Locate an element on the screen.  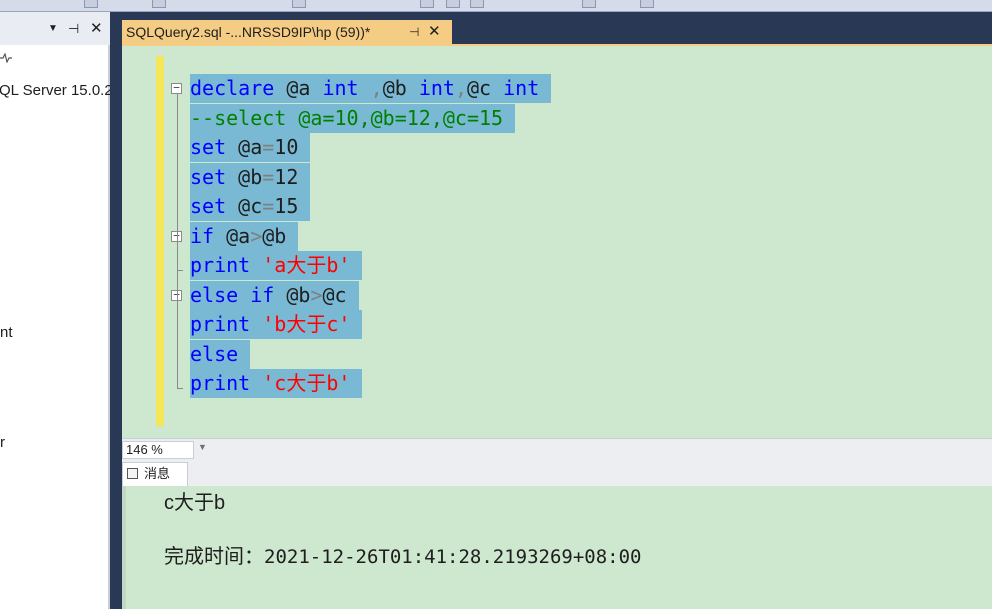
selection-highlight: --select @a=10,@b=12,@c=15 is located at coordinates (353, 118).